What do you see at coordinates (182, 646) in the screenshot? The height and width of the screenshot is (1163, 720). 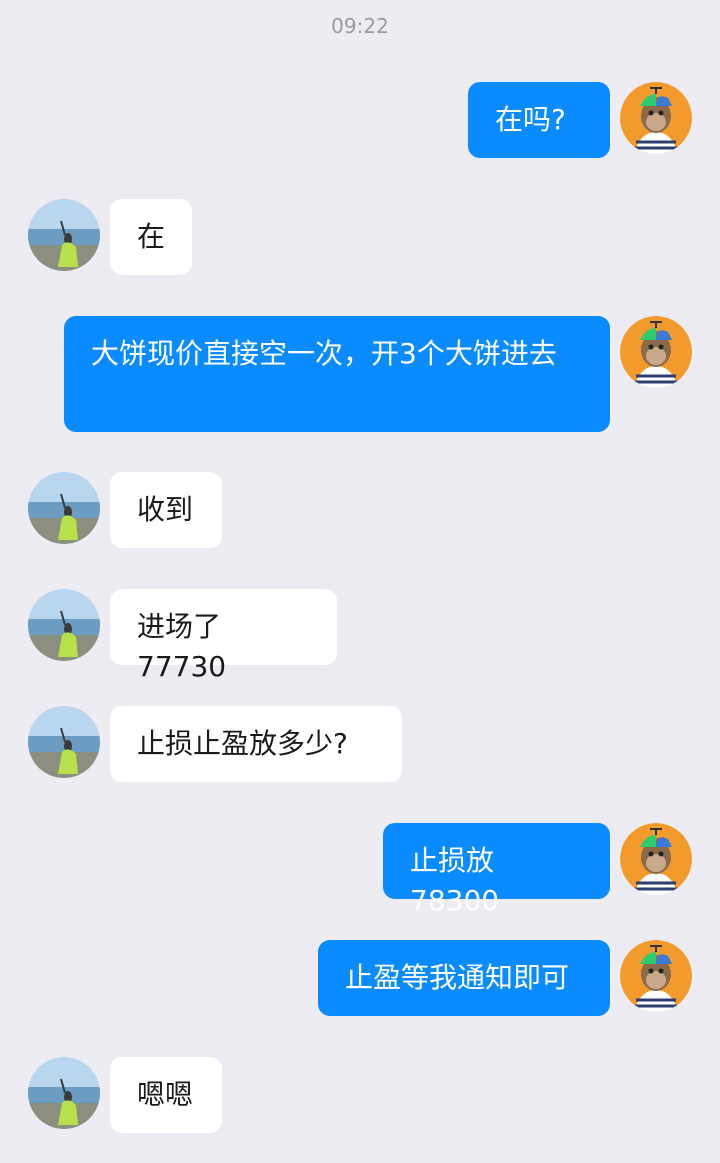 I see `message-text: 进场了77730` at bounding box center [182, 646].